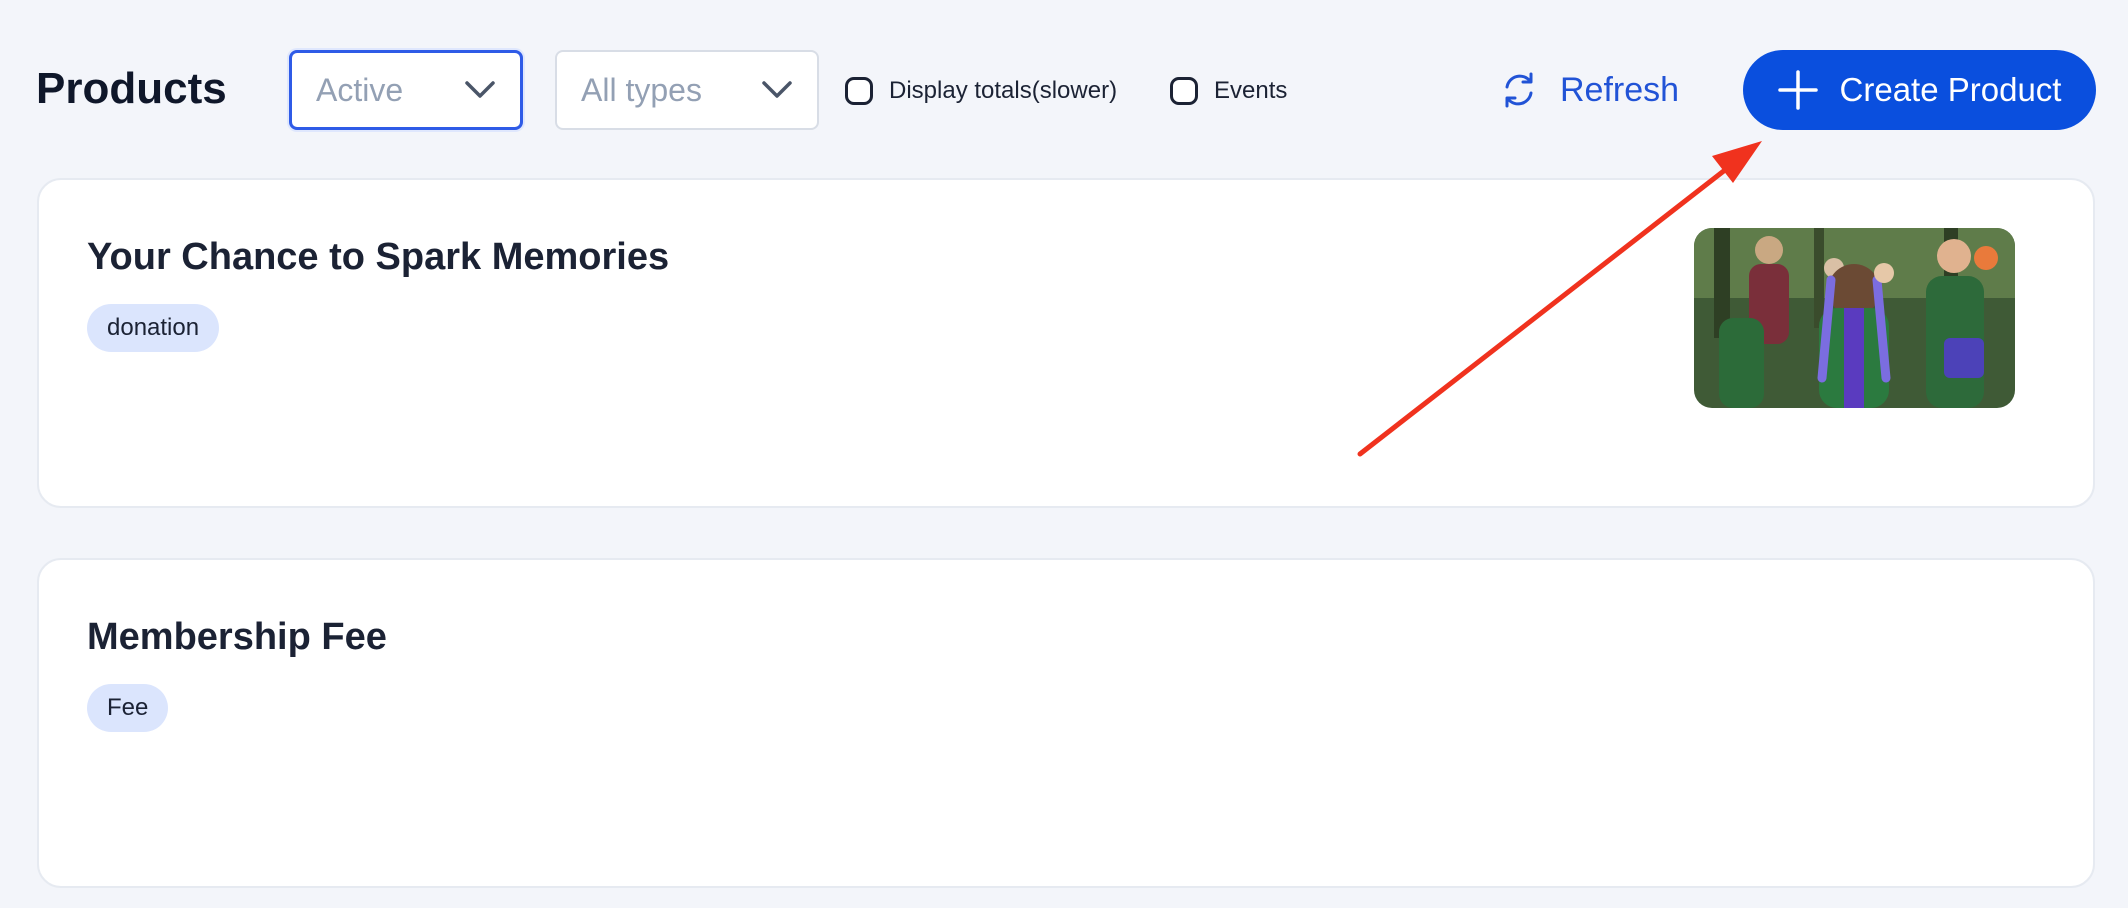  Describe the element at coordinates (859, 91) in the screenshot. I see `display-totals-checkbox` at that location.